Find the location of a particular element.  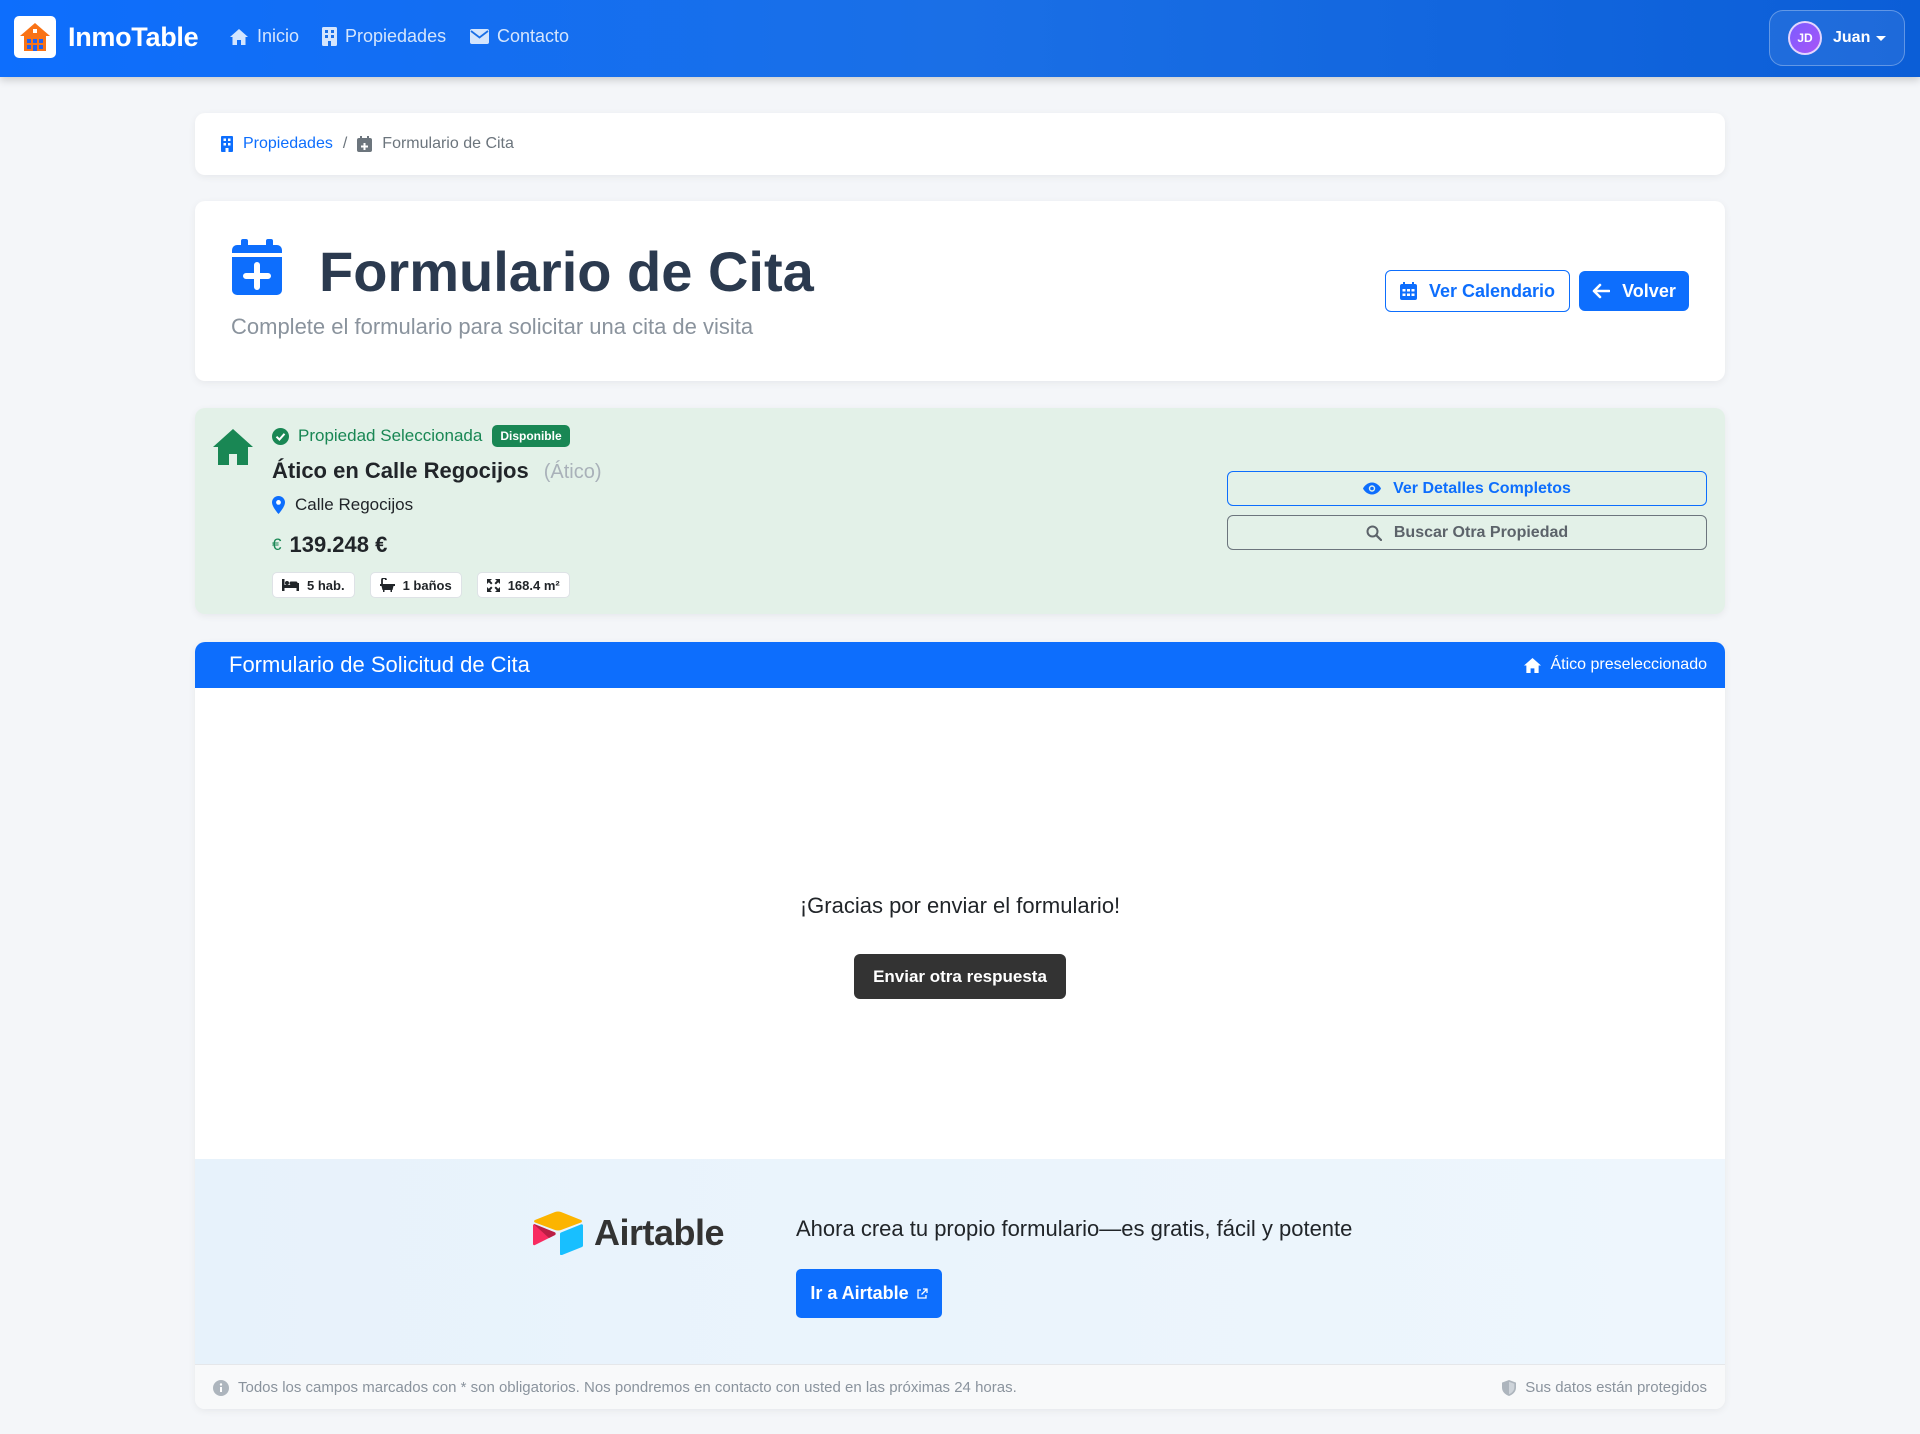

breadcrumb-link-propiedades: Propiedades is located at coordinates (277, 144).